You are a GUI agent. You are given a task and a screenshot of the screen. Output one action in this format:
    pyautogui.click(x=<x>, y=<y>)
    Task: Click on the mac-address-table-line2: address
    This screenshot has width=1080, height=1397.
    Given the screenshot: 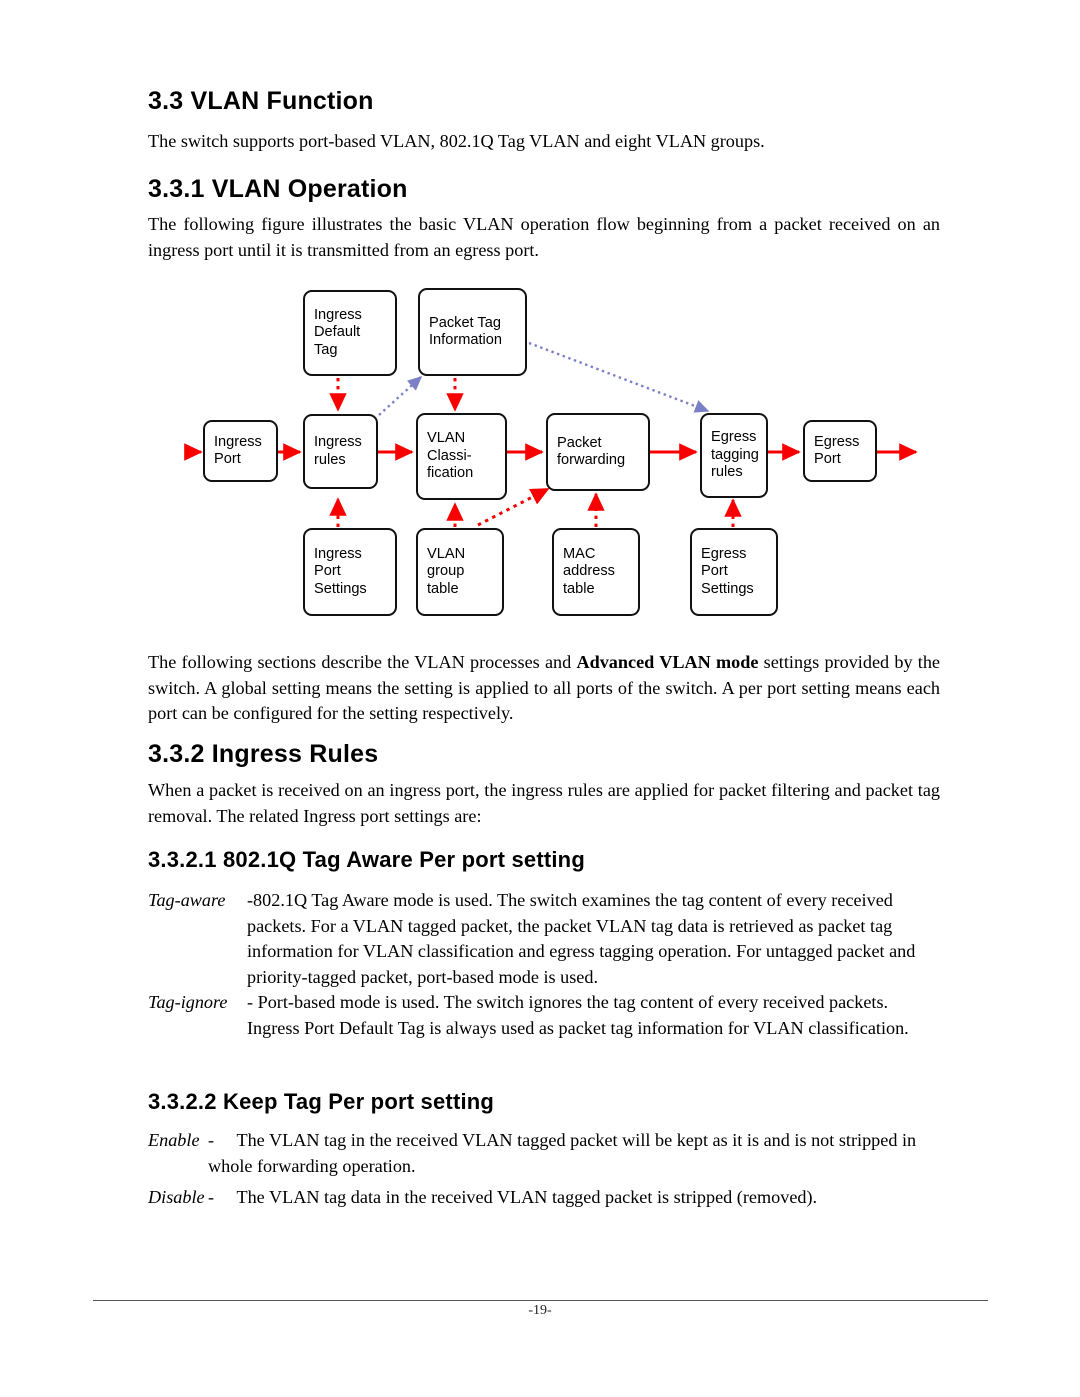 What is the action you would take?
    pyautogui.click(x=589, y=571)
    